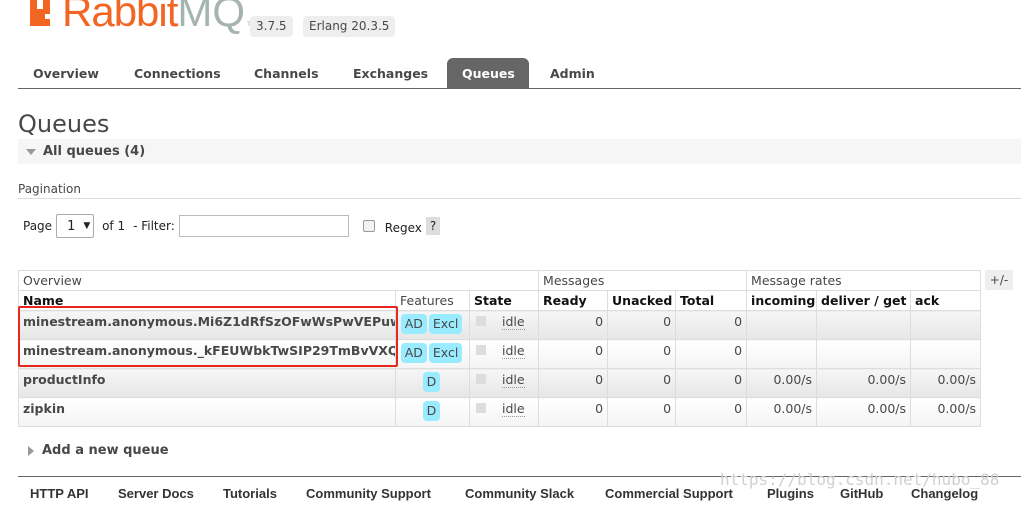 This screenshot has width=1021, height=506. I want to click on rabbit-logo-icon, so click(40, 13).